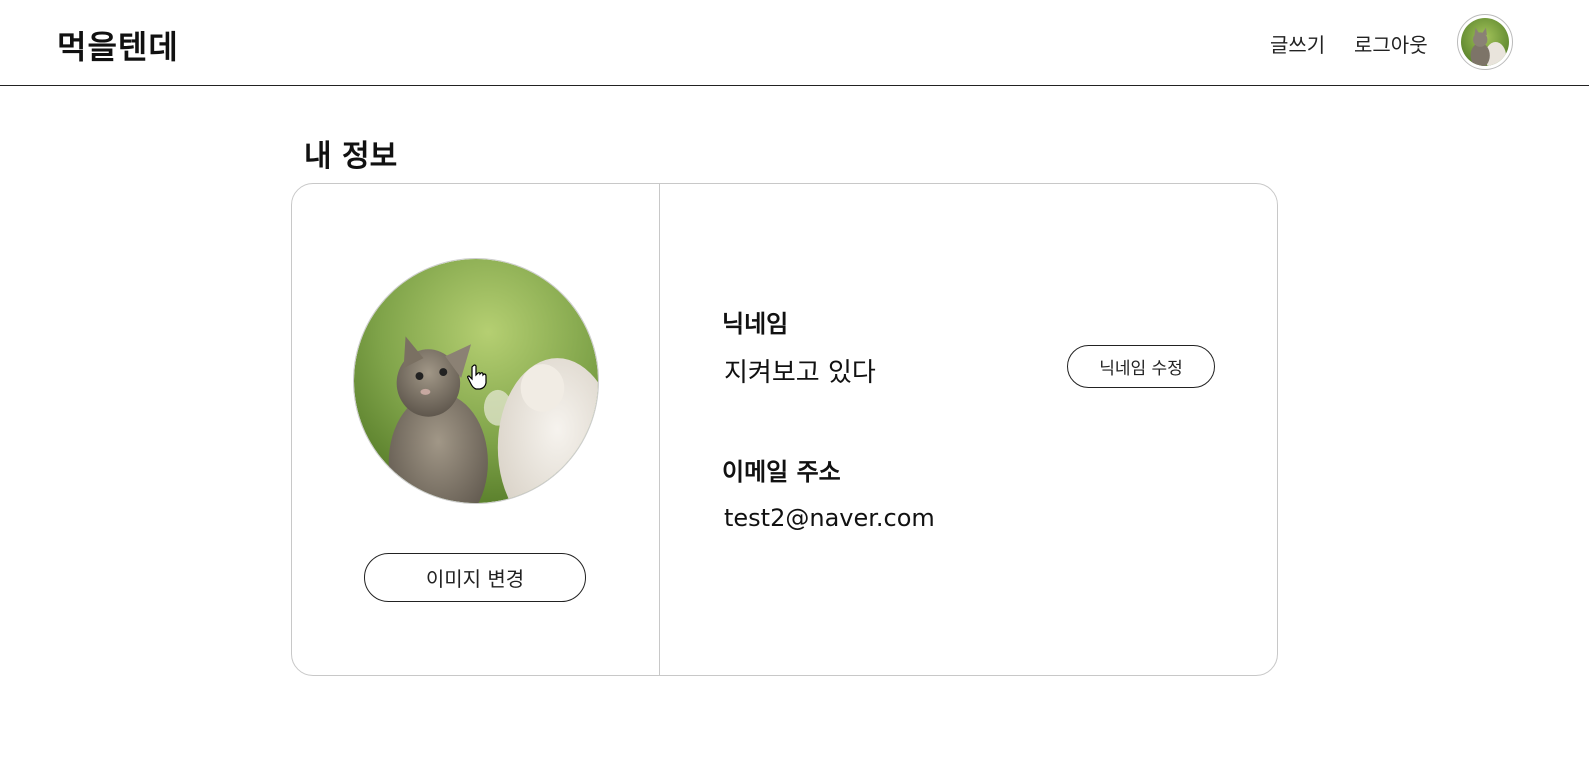 This screenshot has width=1589, height=768. Describe the element at coordinates (1391, 43) in the screenshot. I see `logout-link: 로그아웃` at that location.